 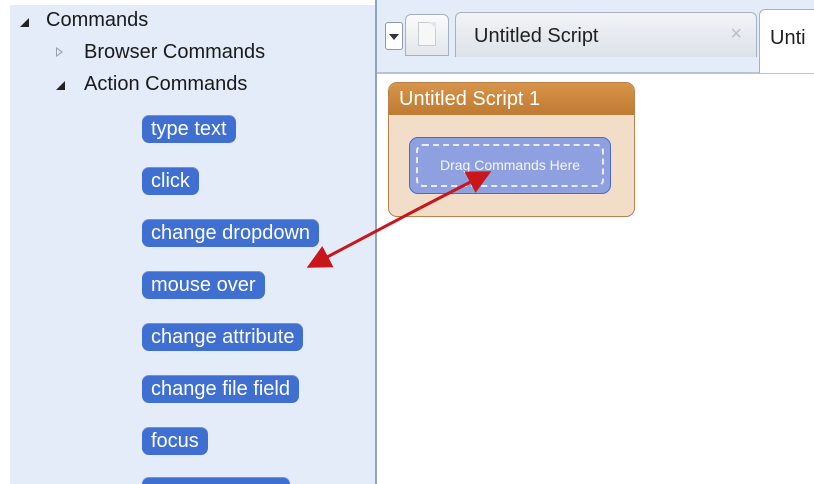 What do you see at coordinates (97, 20) in the screenshot?
I see `tree-root-commands: Commands` at bounding box center [97, 20].